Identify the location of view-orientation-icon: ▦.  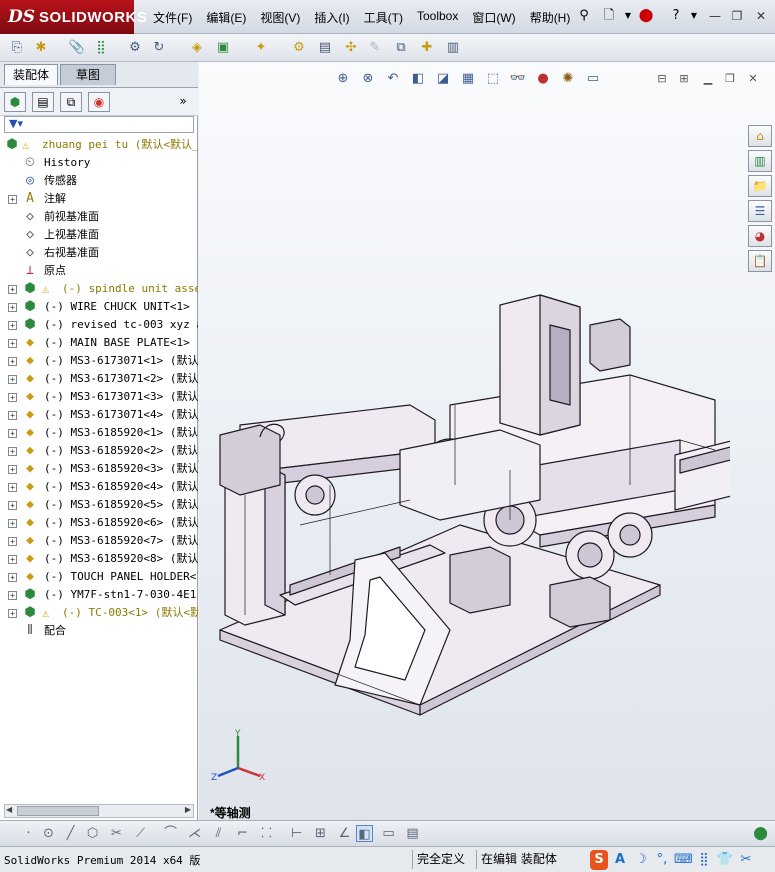
(468, 79).